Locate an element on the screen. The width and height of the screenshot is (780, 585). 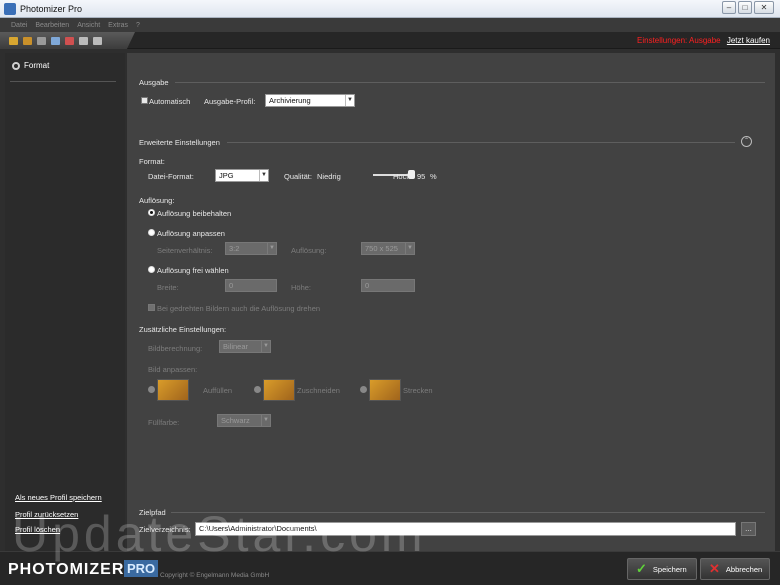
cancel-button: ✕ Abbrechen is located at coordinates (735, 569).